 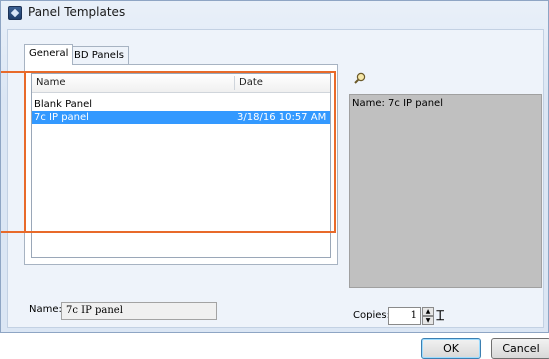 What do you see at coordinates (428, 320) in the screenshot?
I see `spin-down-icon: ▼` at bounding box center [428, 320].